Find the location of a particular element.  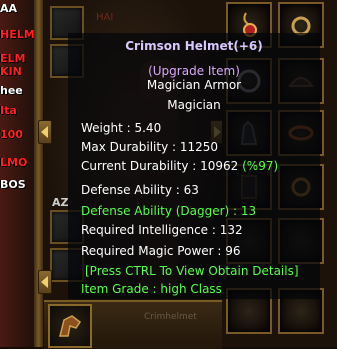

item-current-durability: Current Durability : 10962 (%97) is located at coordinates (179, 166).